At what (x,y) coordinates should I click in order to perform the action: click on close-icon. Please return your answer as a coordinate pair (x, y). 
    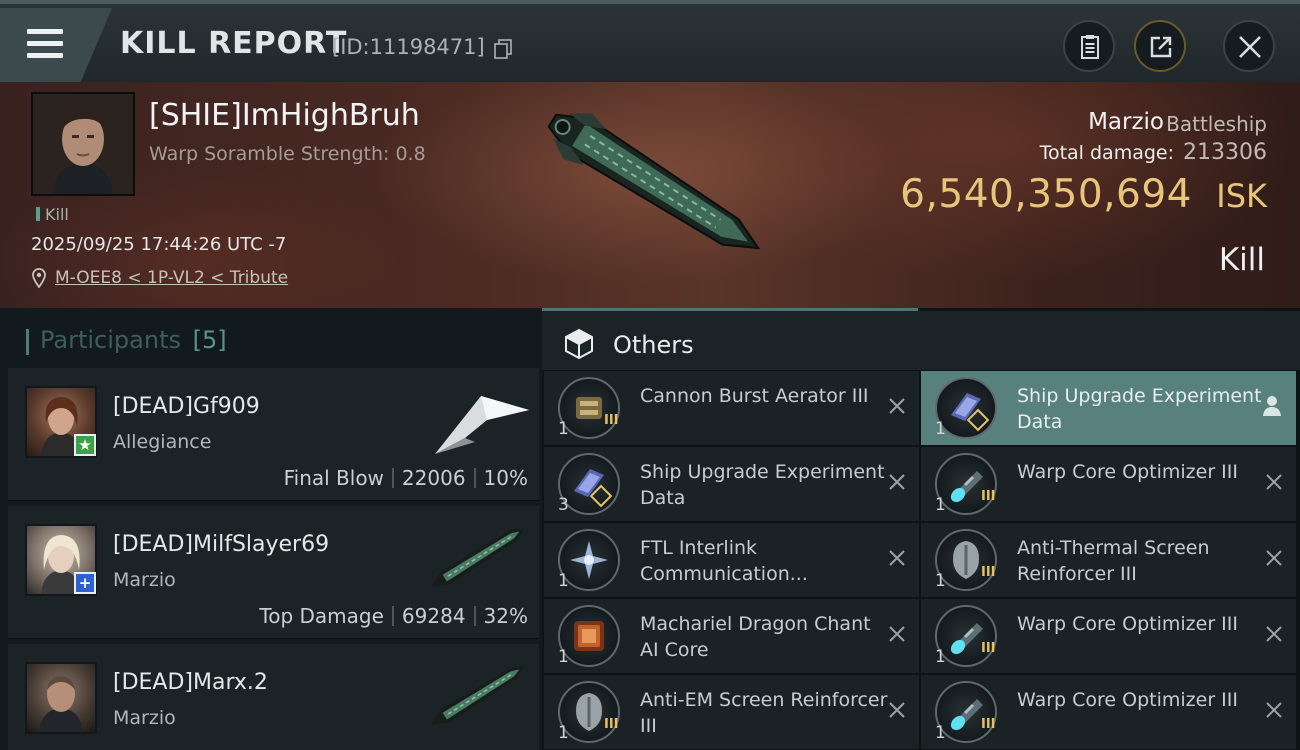
    Looking at the image, I should click on (1250, 47).